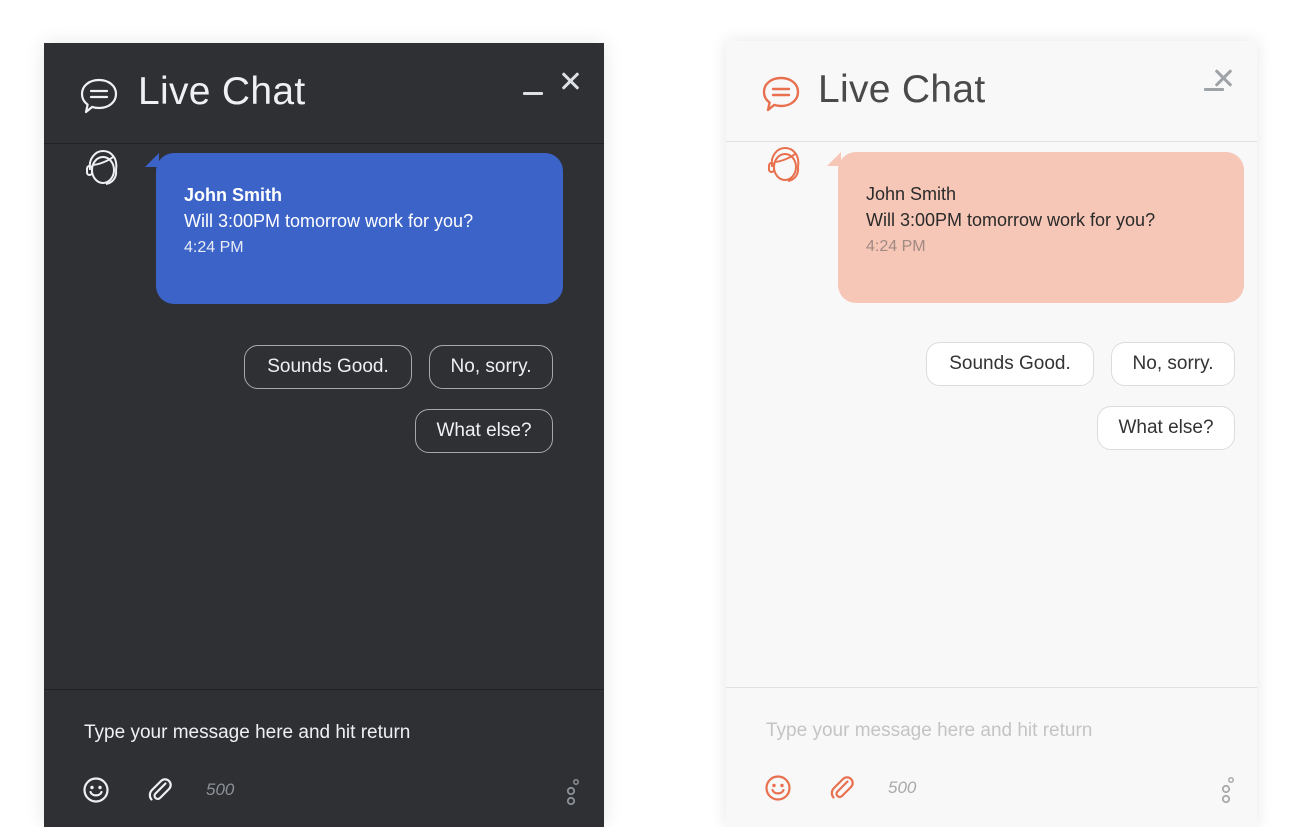 The width and height of the screenshot is (1315, 827). I want to click on minimize-icon, so click(535, 85).